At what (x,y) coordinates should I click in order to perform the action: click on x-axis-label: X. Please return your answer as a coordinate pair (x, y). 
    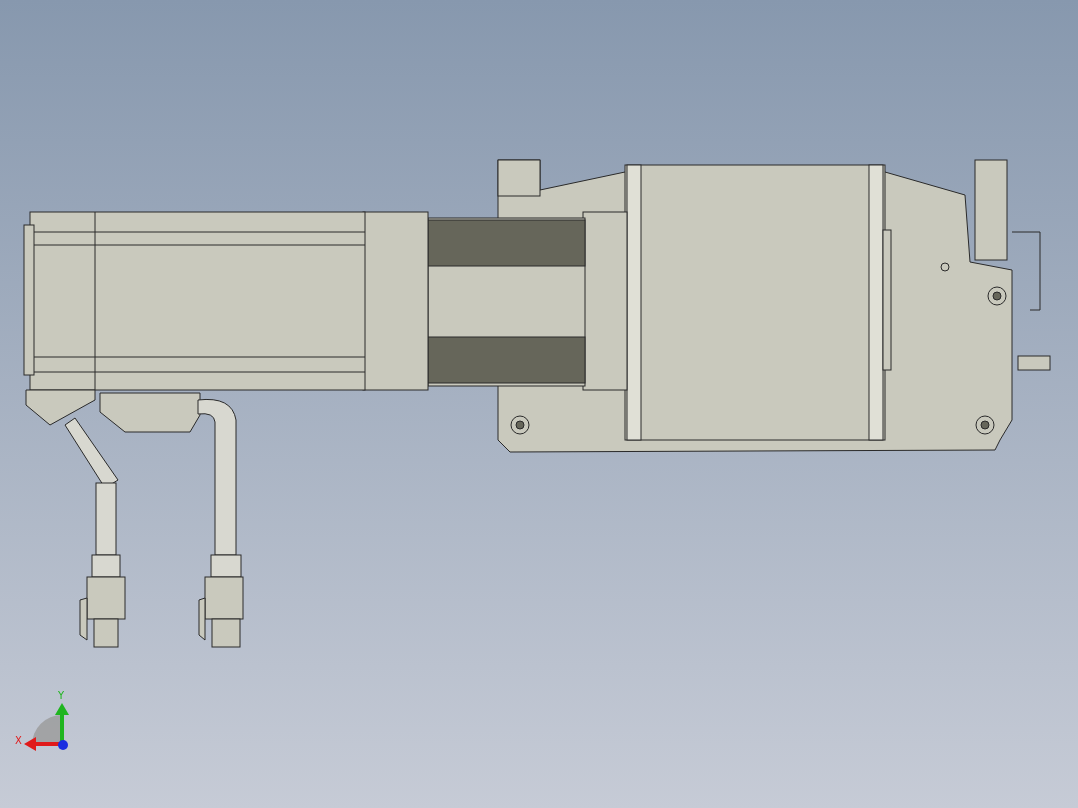
    Looking at the image, I should click on (18, 740).